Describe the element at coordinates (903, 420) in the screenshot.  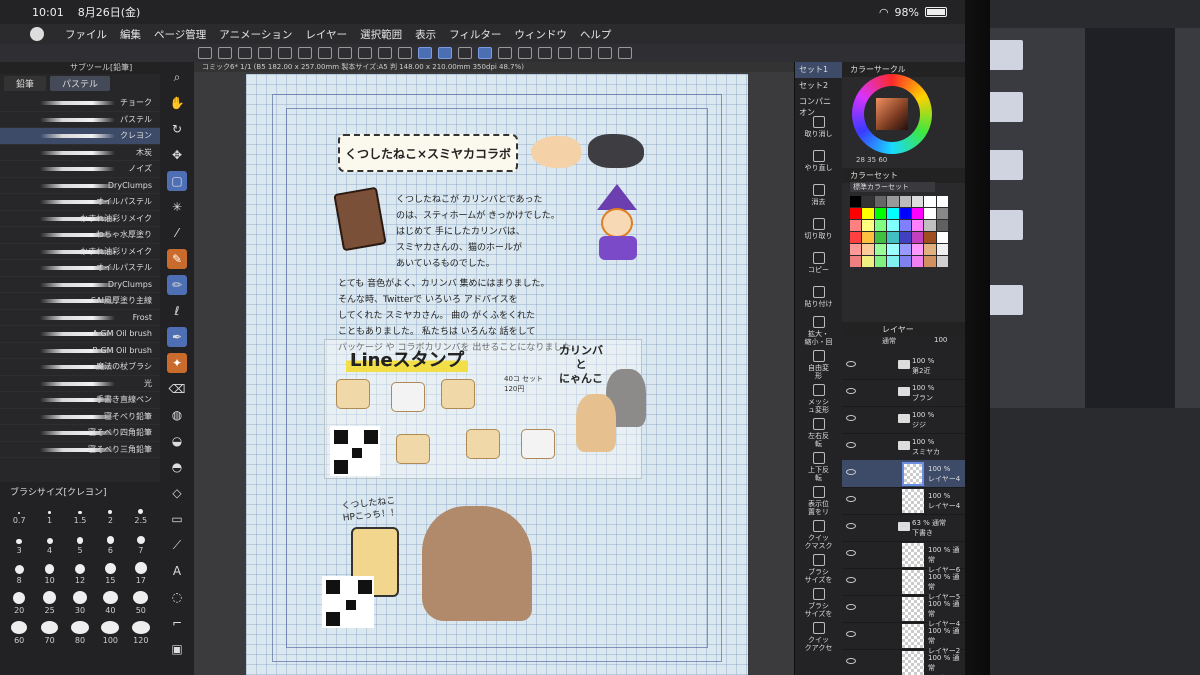
I see `layer-folder-row: 100 % ジジ` at that location.